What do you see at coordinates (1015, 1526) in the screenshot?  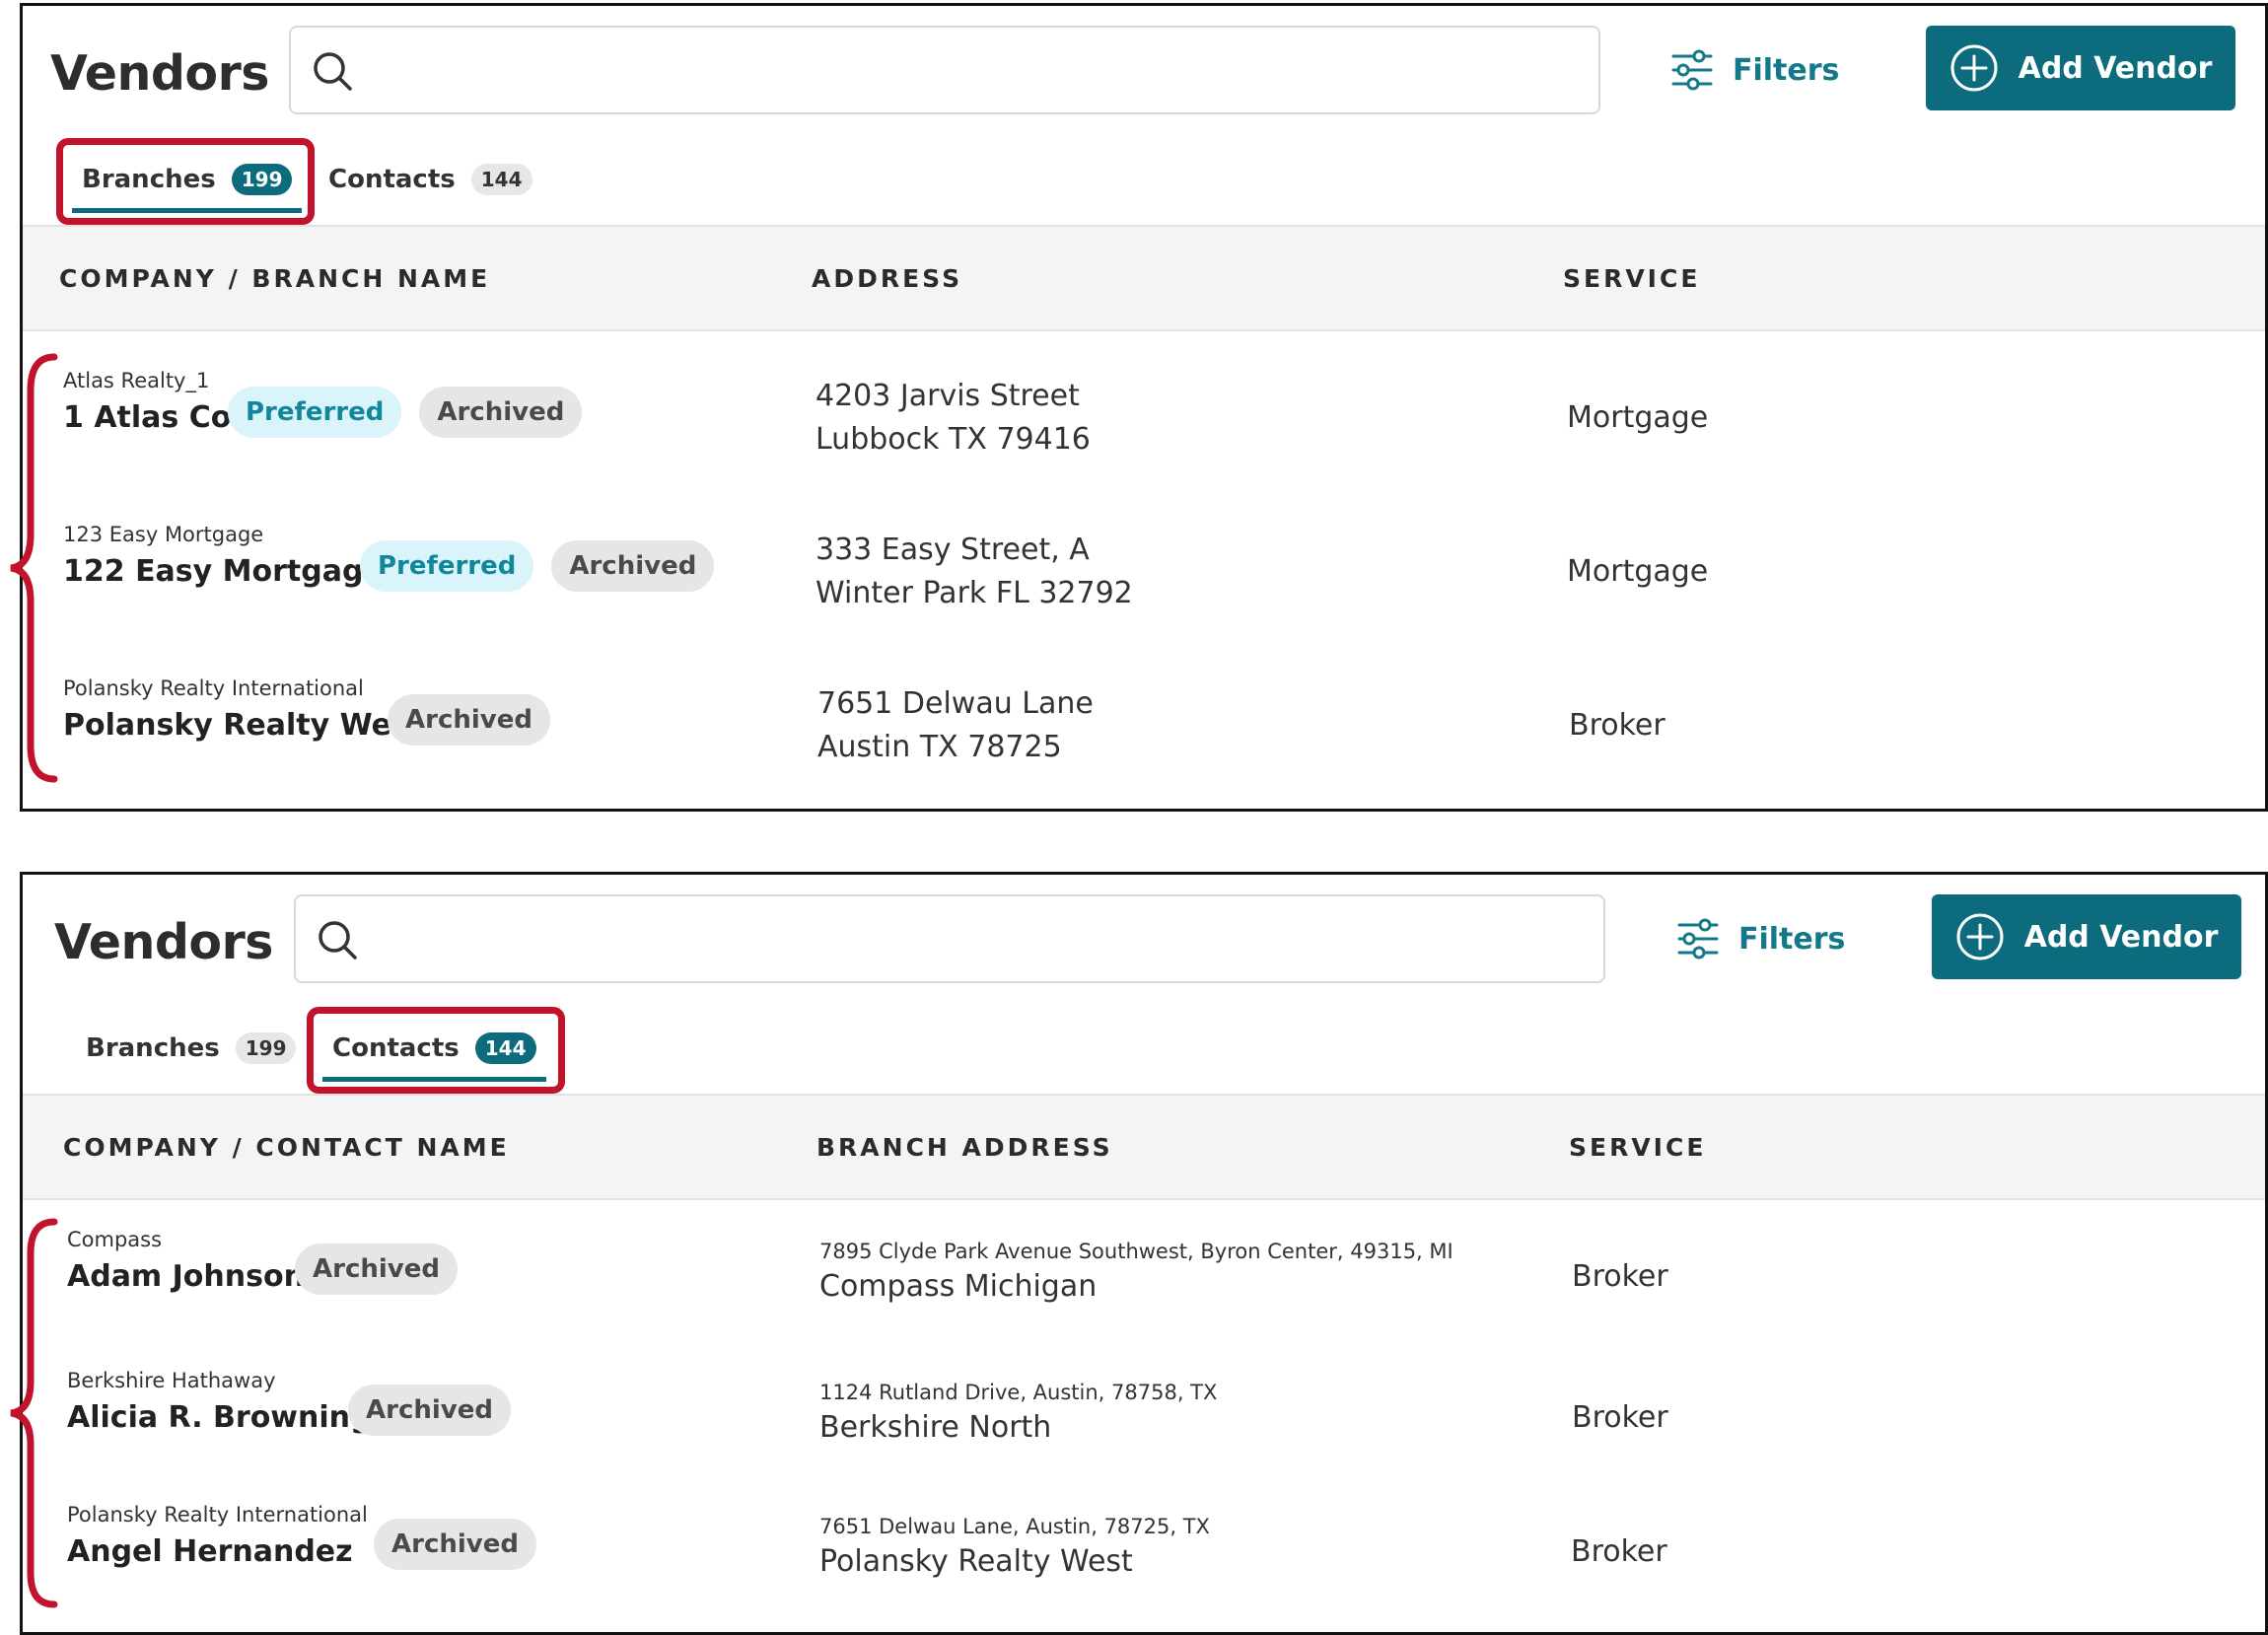 I see `branch-address: 7651 Delwau Lane, Austin, 78725, TX` at bounding box center [1015, 1526].